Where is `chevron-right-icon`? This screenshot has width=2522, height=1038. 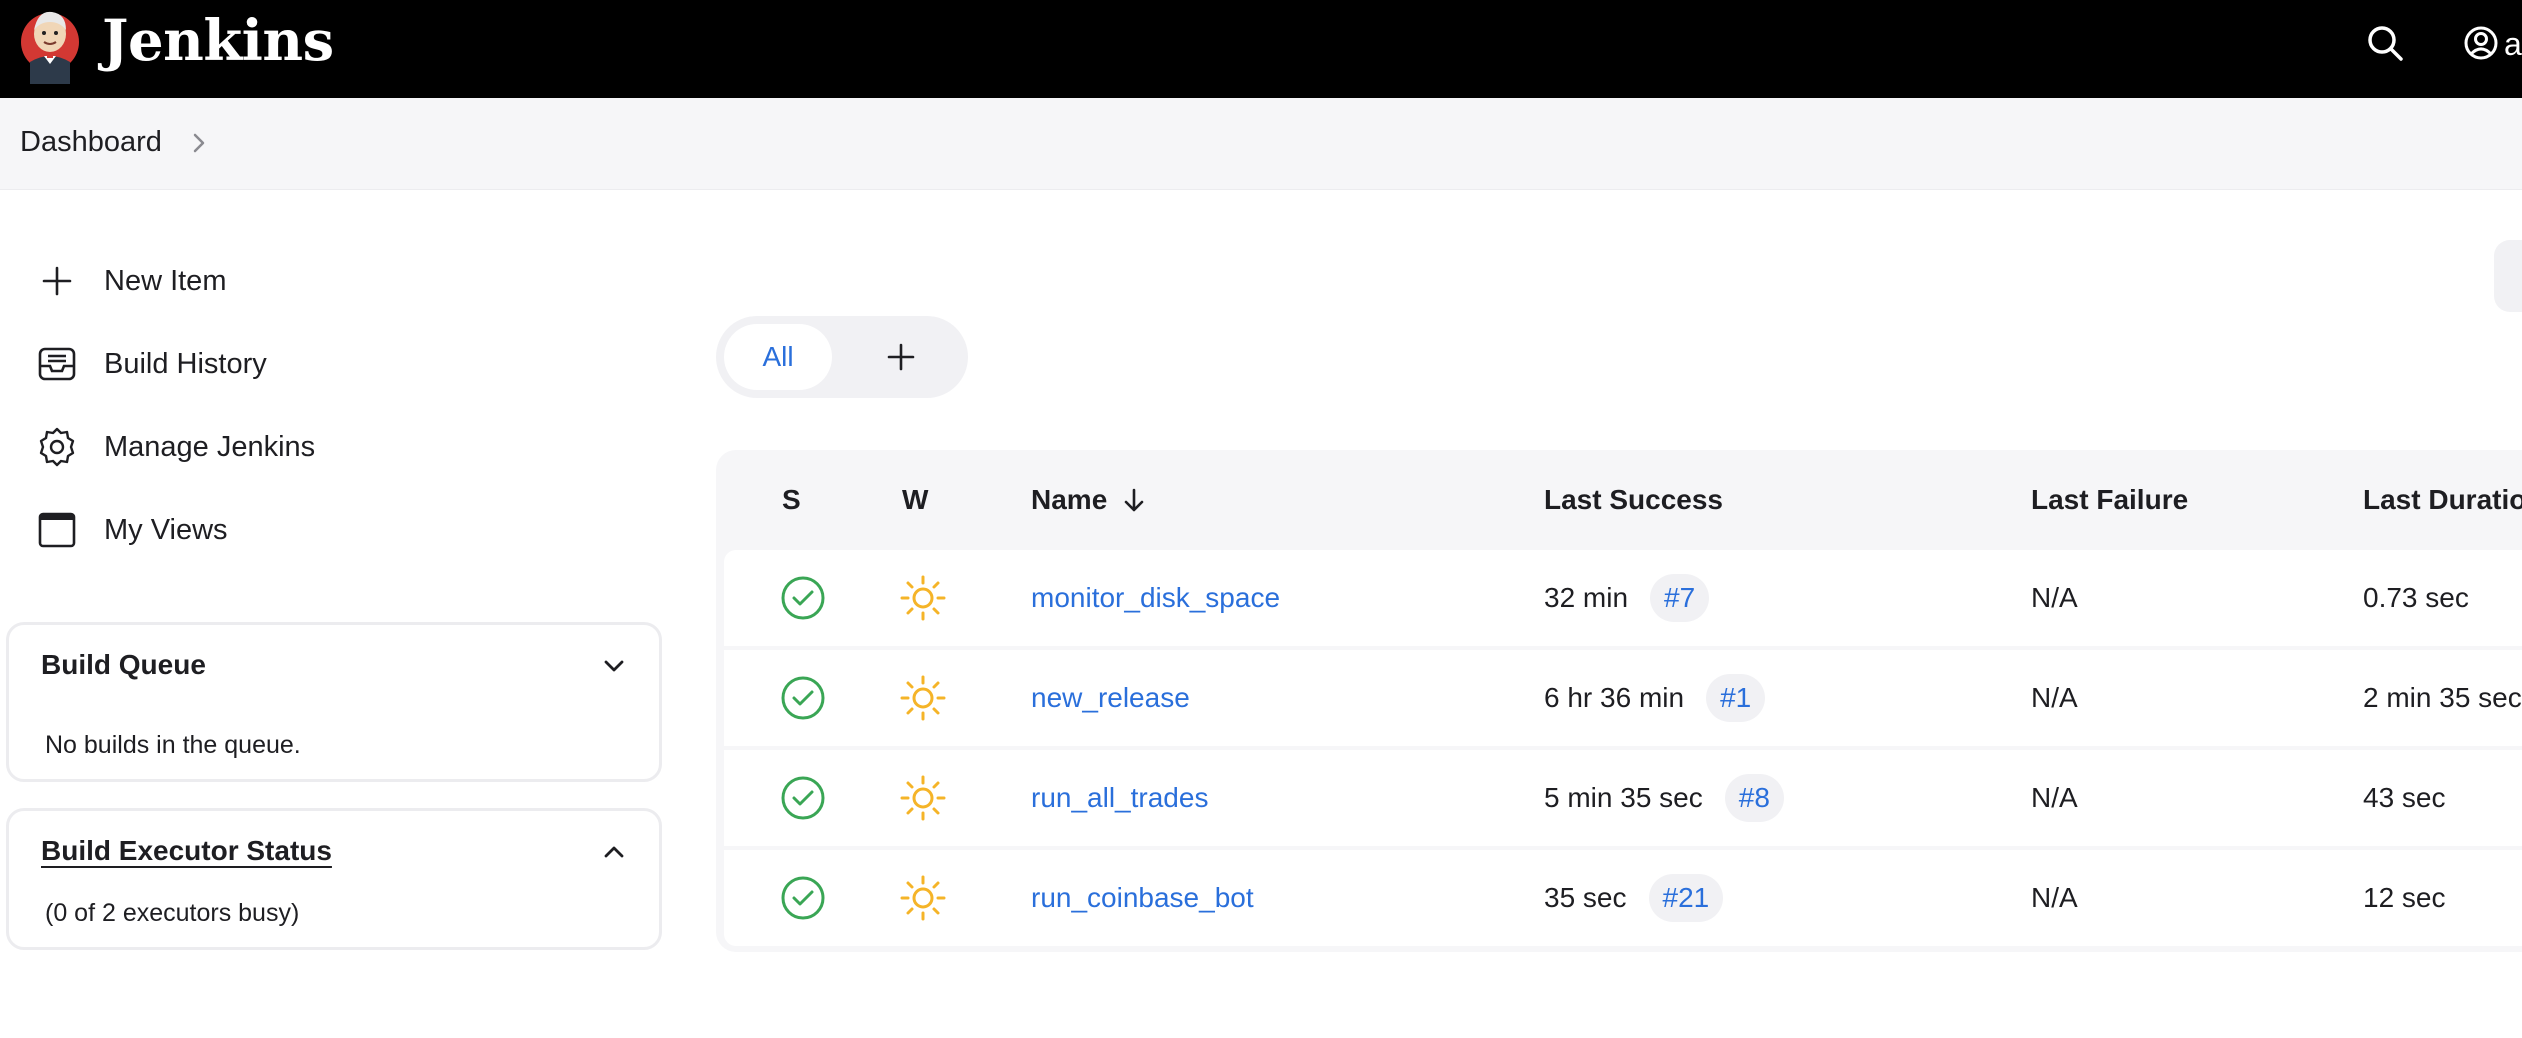 chevron-right-icon is located at coordinates (199, 143).